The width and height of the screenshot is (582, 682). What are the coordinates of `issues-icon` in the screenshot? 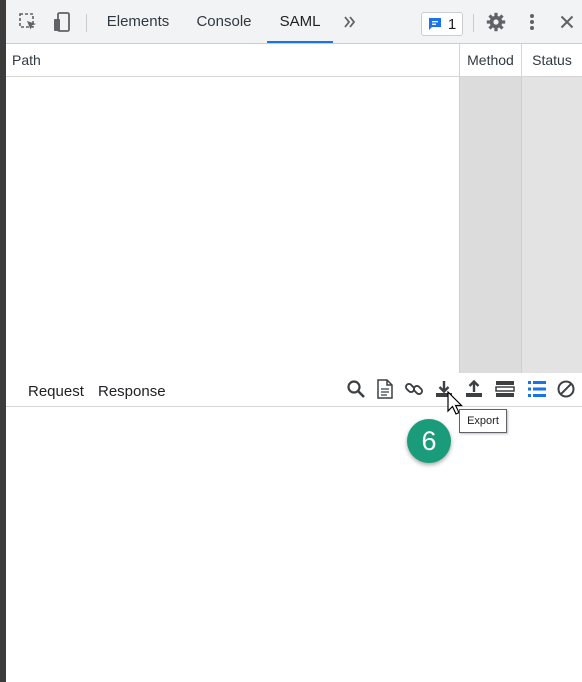 It's located at (435, 24).